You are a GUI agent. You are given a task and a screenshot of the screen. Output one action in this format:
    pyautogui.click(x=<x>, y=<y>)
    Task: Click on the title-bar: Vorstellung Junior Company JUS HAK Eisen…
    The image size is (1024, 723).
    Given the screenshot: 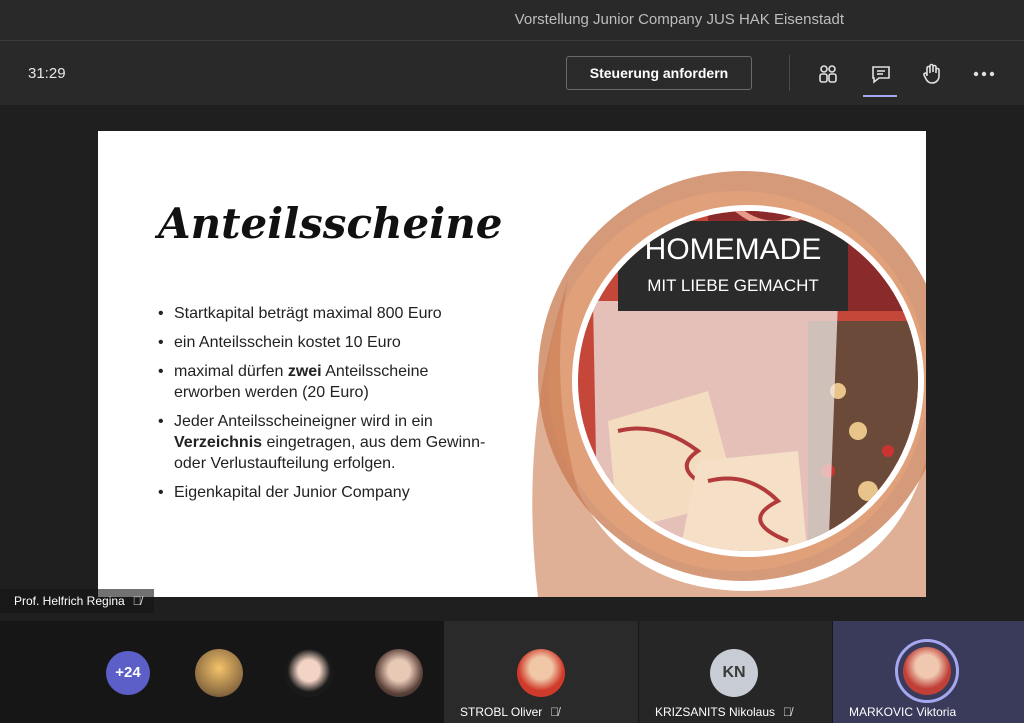 What is the action you would take?
    pyautogui.click(x=512, y=20)
    